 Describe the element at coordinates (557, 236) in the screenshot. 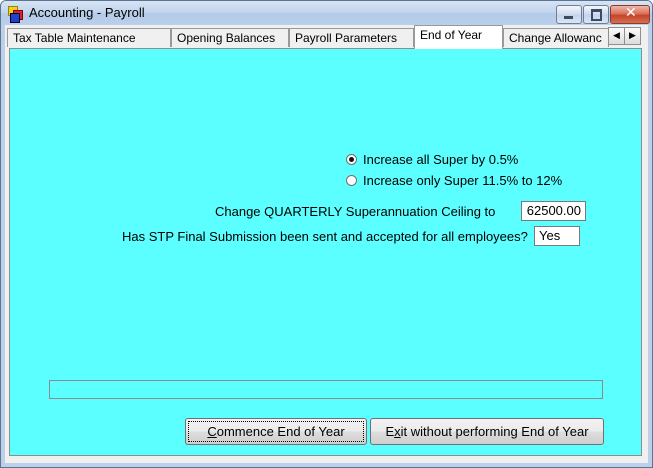

I see `stp-answer-input: Yes` at that location.